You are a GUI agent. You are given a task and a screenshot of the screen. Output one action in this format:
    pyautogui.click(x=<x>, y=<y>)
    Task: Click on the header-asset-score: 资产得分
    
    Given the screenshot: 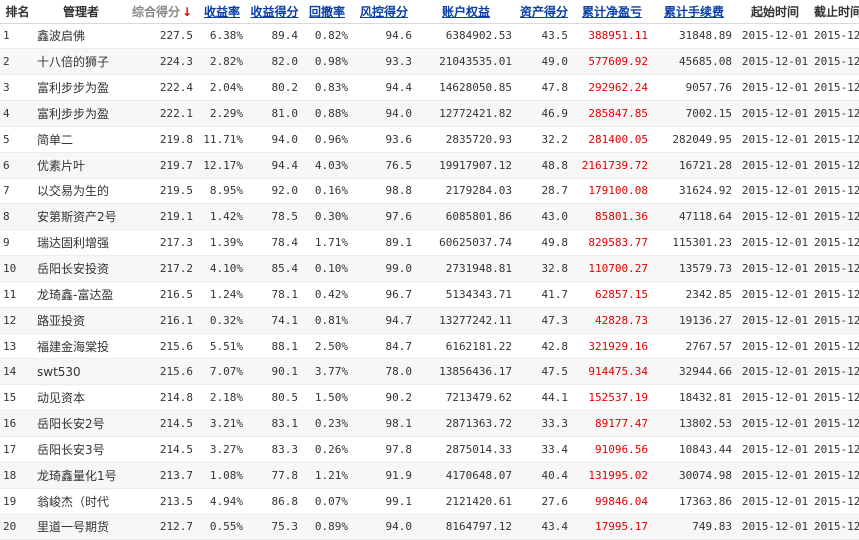 What is the action you would take?
    pyautogui.click(x=544, y=11)
    